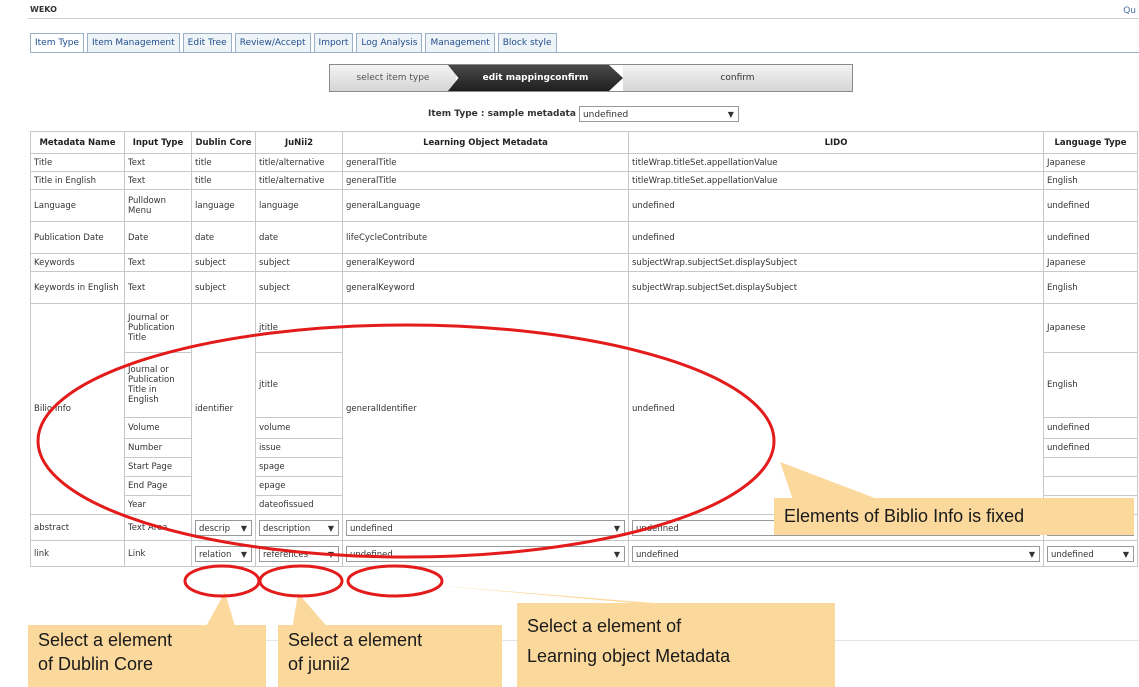 This screenshot has width=1139, height=687. Describe the element at coordinates (299, 205) in the screenshot. I see `cell-junii: language` at that location.